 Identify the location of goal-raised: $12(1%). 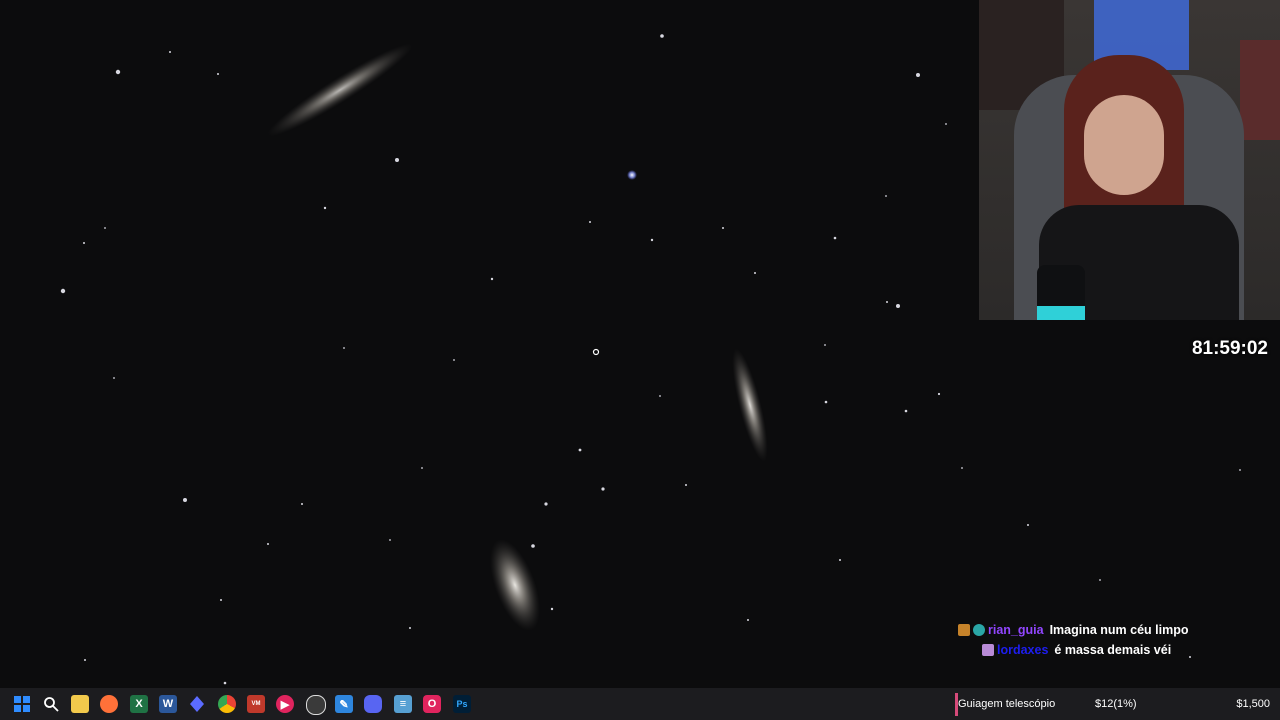
(1116, 704).